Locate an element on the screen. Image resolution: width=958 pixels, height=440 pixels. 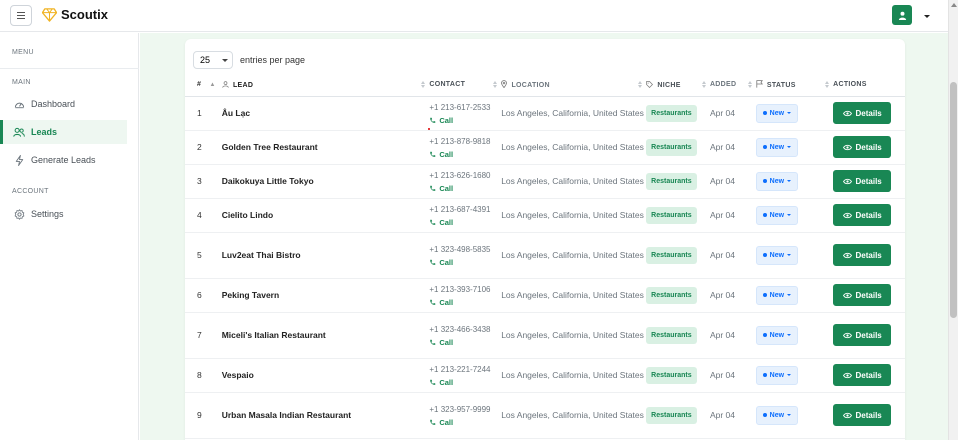
row-number: 9 is located at coordinates (199, 415).